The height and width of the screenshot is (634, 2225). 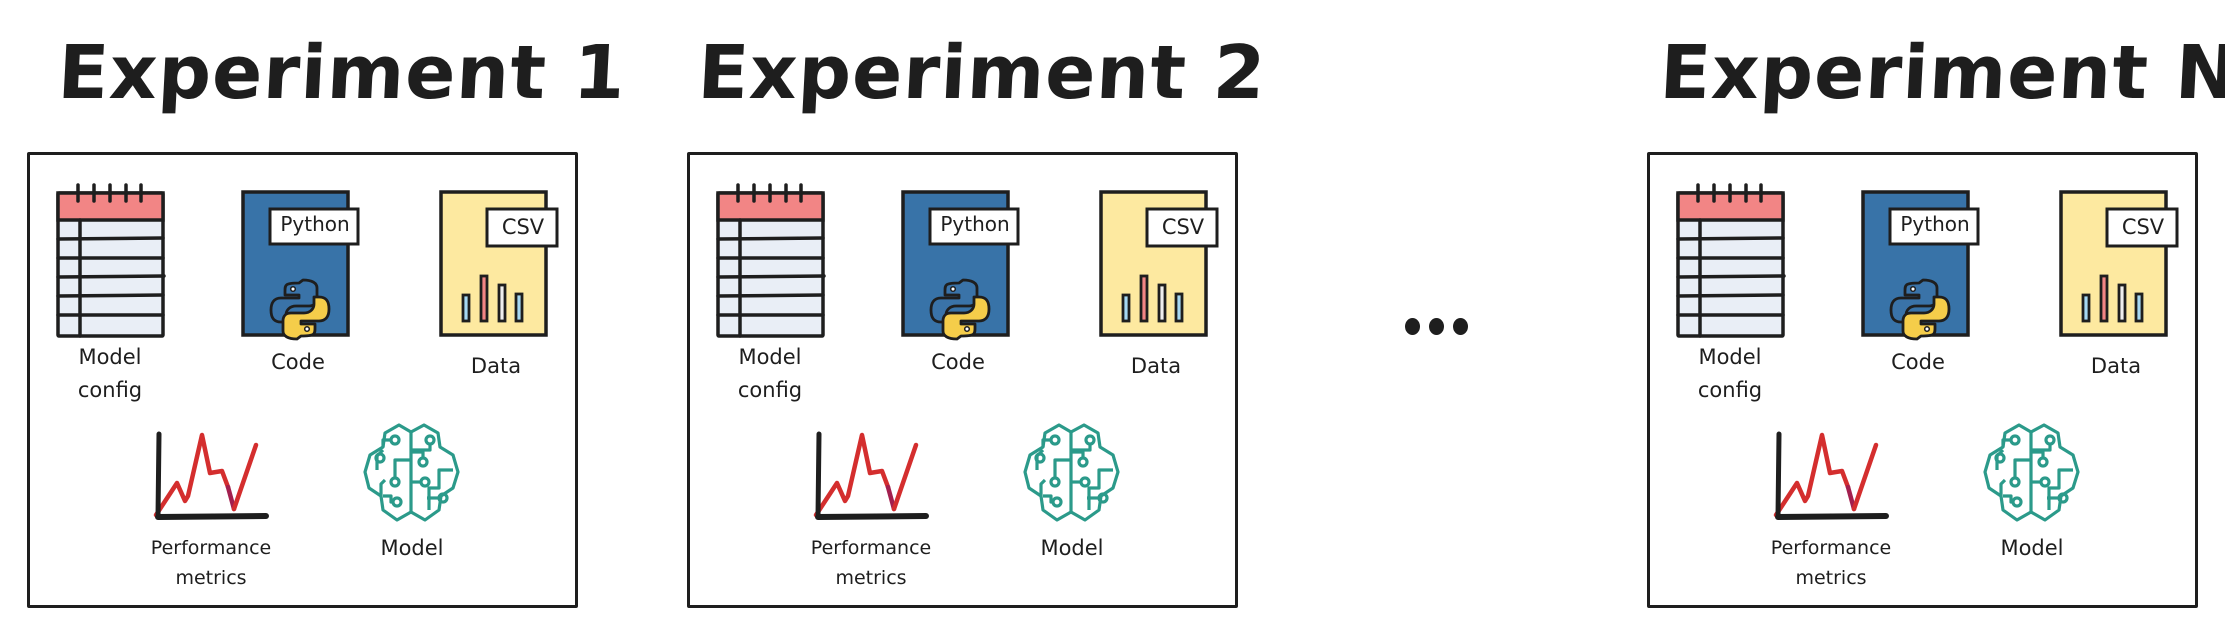 What do you see at coordinates (1941, 73) in the screenshot?
I see `experiment-n-title: Experiment N` at bounding box center [1941, 73].